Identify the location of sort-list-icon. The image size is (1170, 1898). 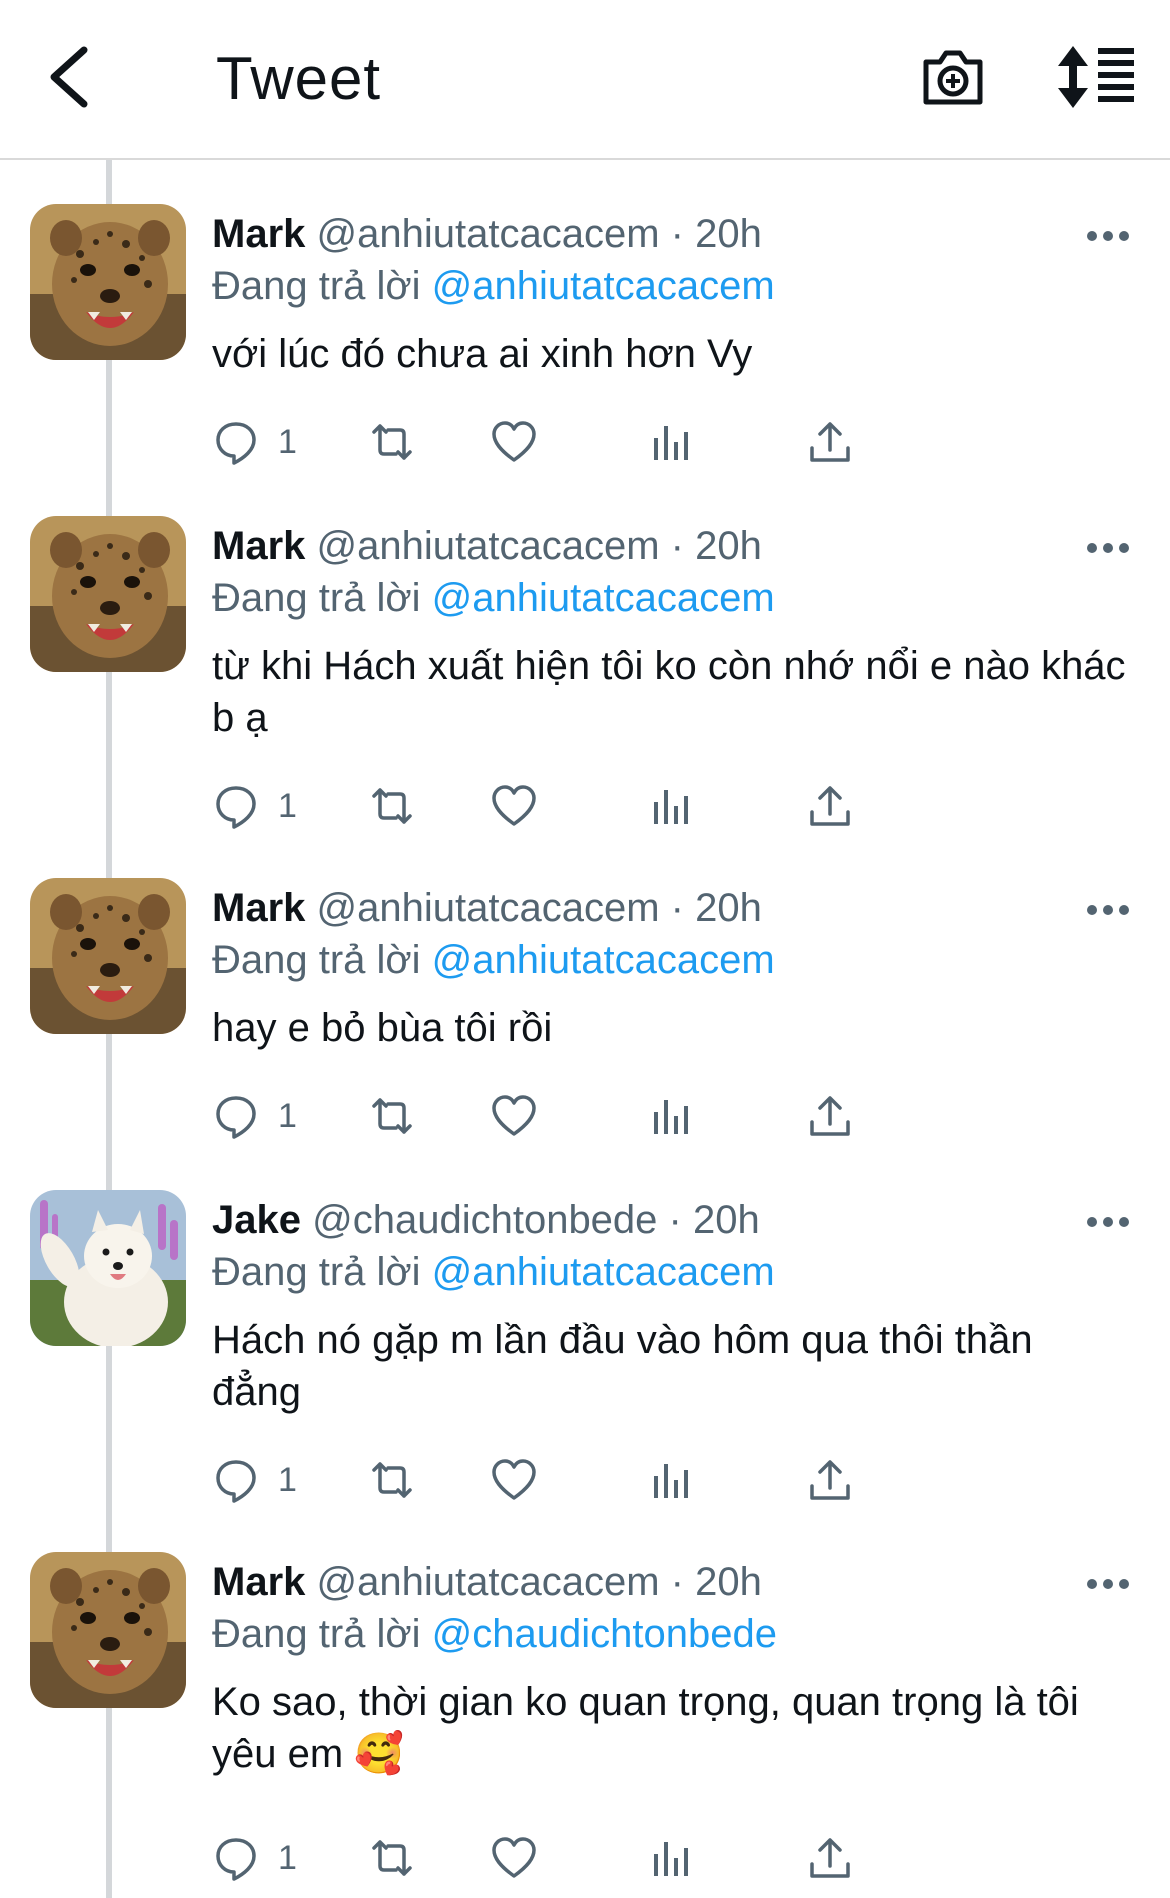
(1096, 77).